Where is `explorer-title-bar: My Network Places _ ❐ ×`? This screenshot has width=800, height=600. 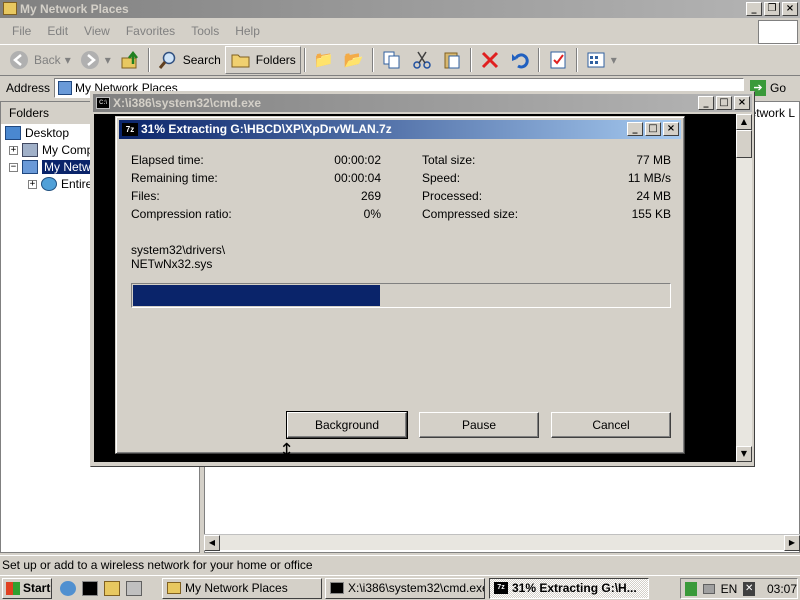
explorer-title-bar: My Network Places _ ❐ × is located at coordinates (400, 9).